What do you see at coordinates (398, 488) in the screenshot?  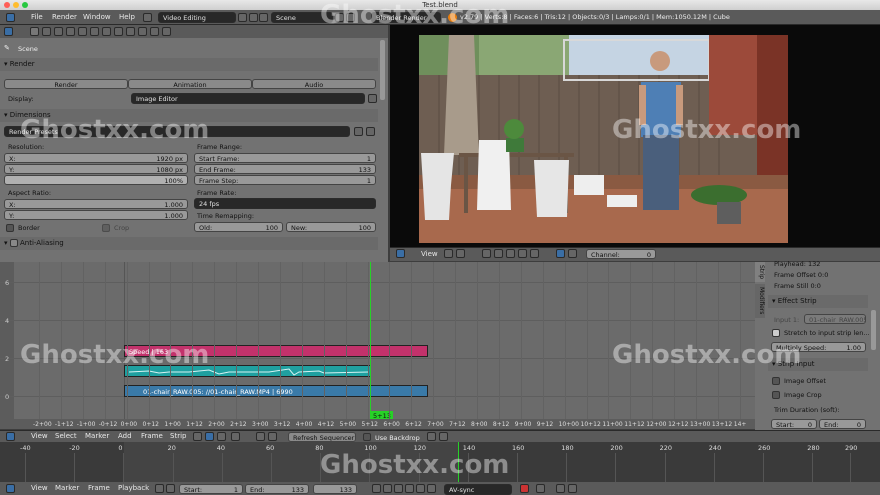 I see `play-reverse-icon` at bounding box center [398, 488].